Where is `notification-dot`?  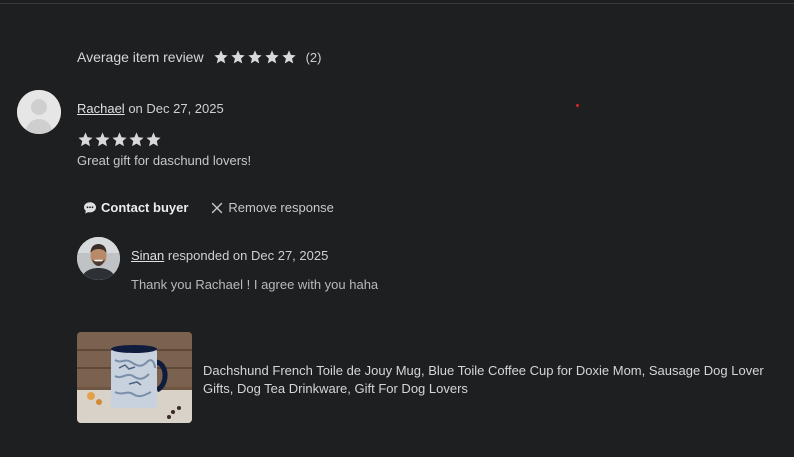 notification-dot is located at coordinates (577, 105).